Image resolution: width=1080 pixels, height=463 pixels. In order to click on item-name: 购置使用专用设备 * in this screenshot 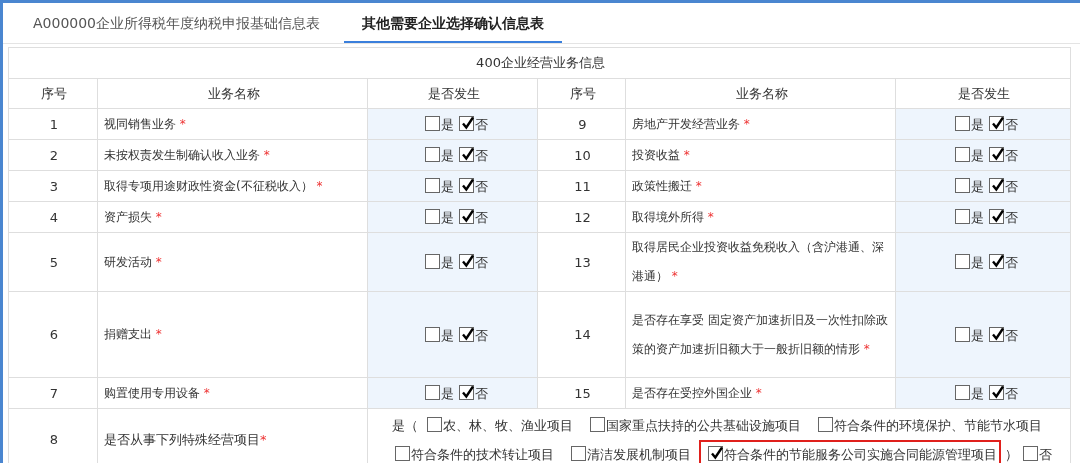, I will do `click(157, 392)`.